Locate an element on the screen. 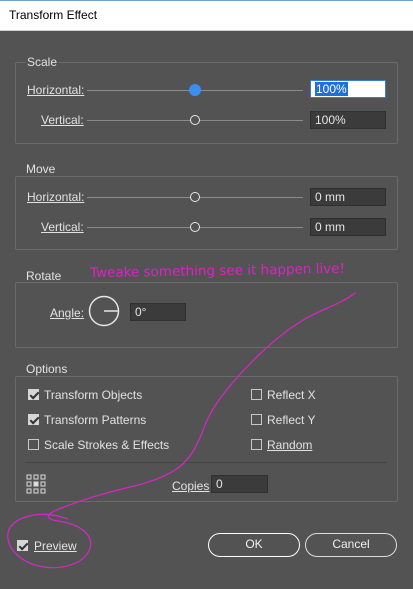  move-group-label: Move is located at coordinates (41, 169).